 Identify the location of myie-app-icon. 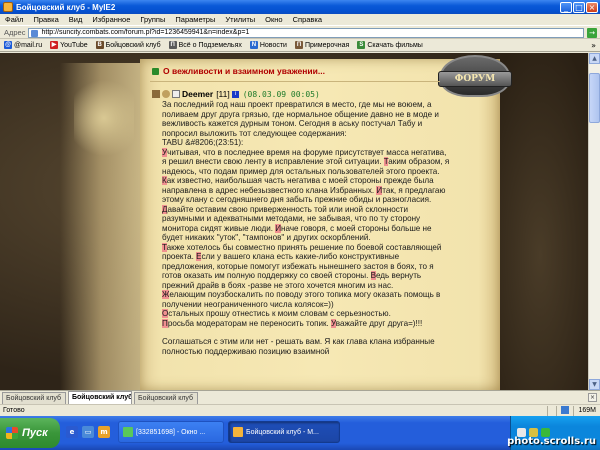
(8, 7).